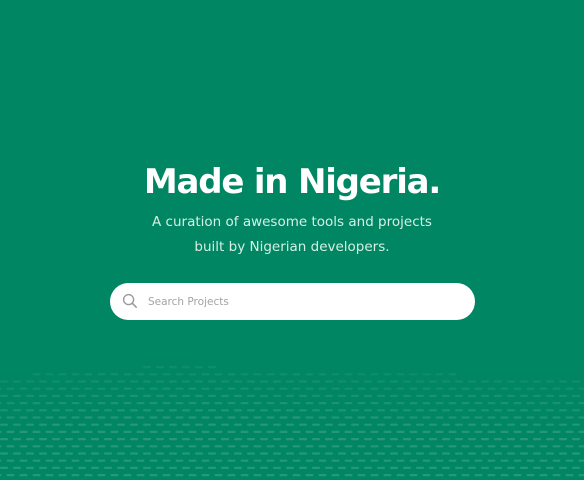  I want to click on search-bar, so click(292, 301).